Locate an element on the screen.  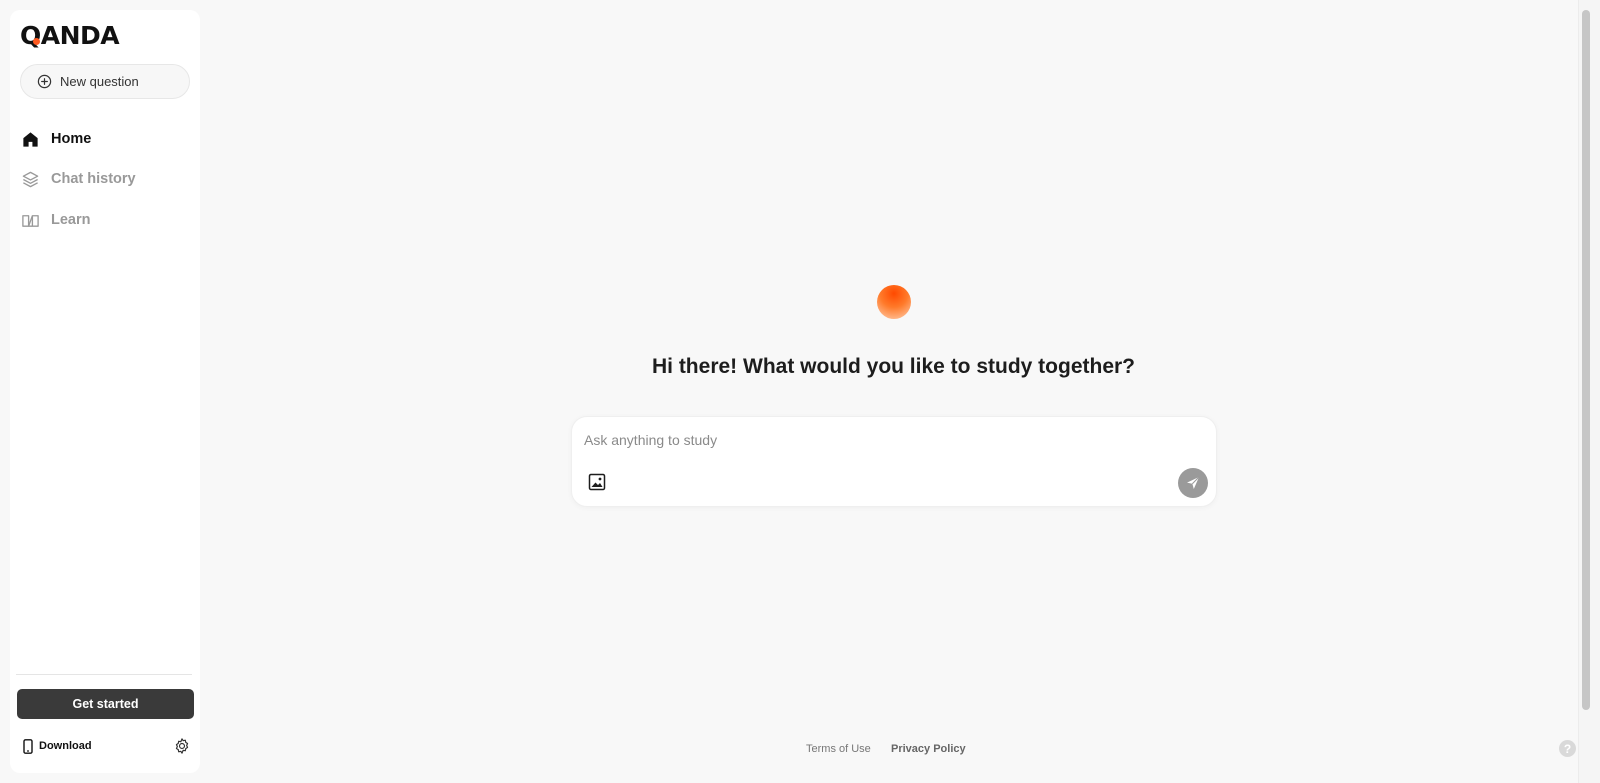
sidebar-item-label: Chat history is located at coordinates (93, 179).